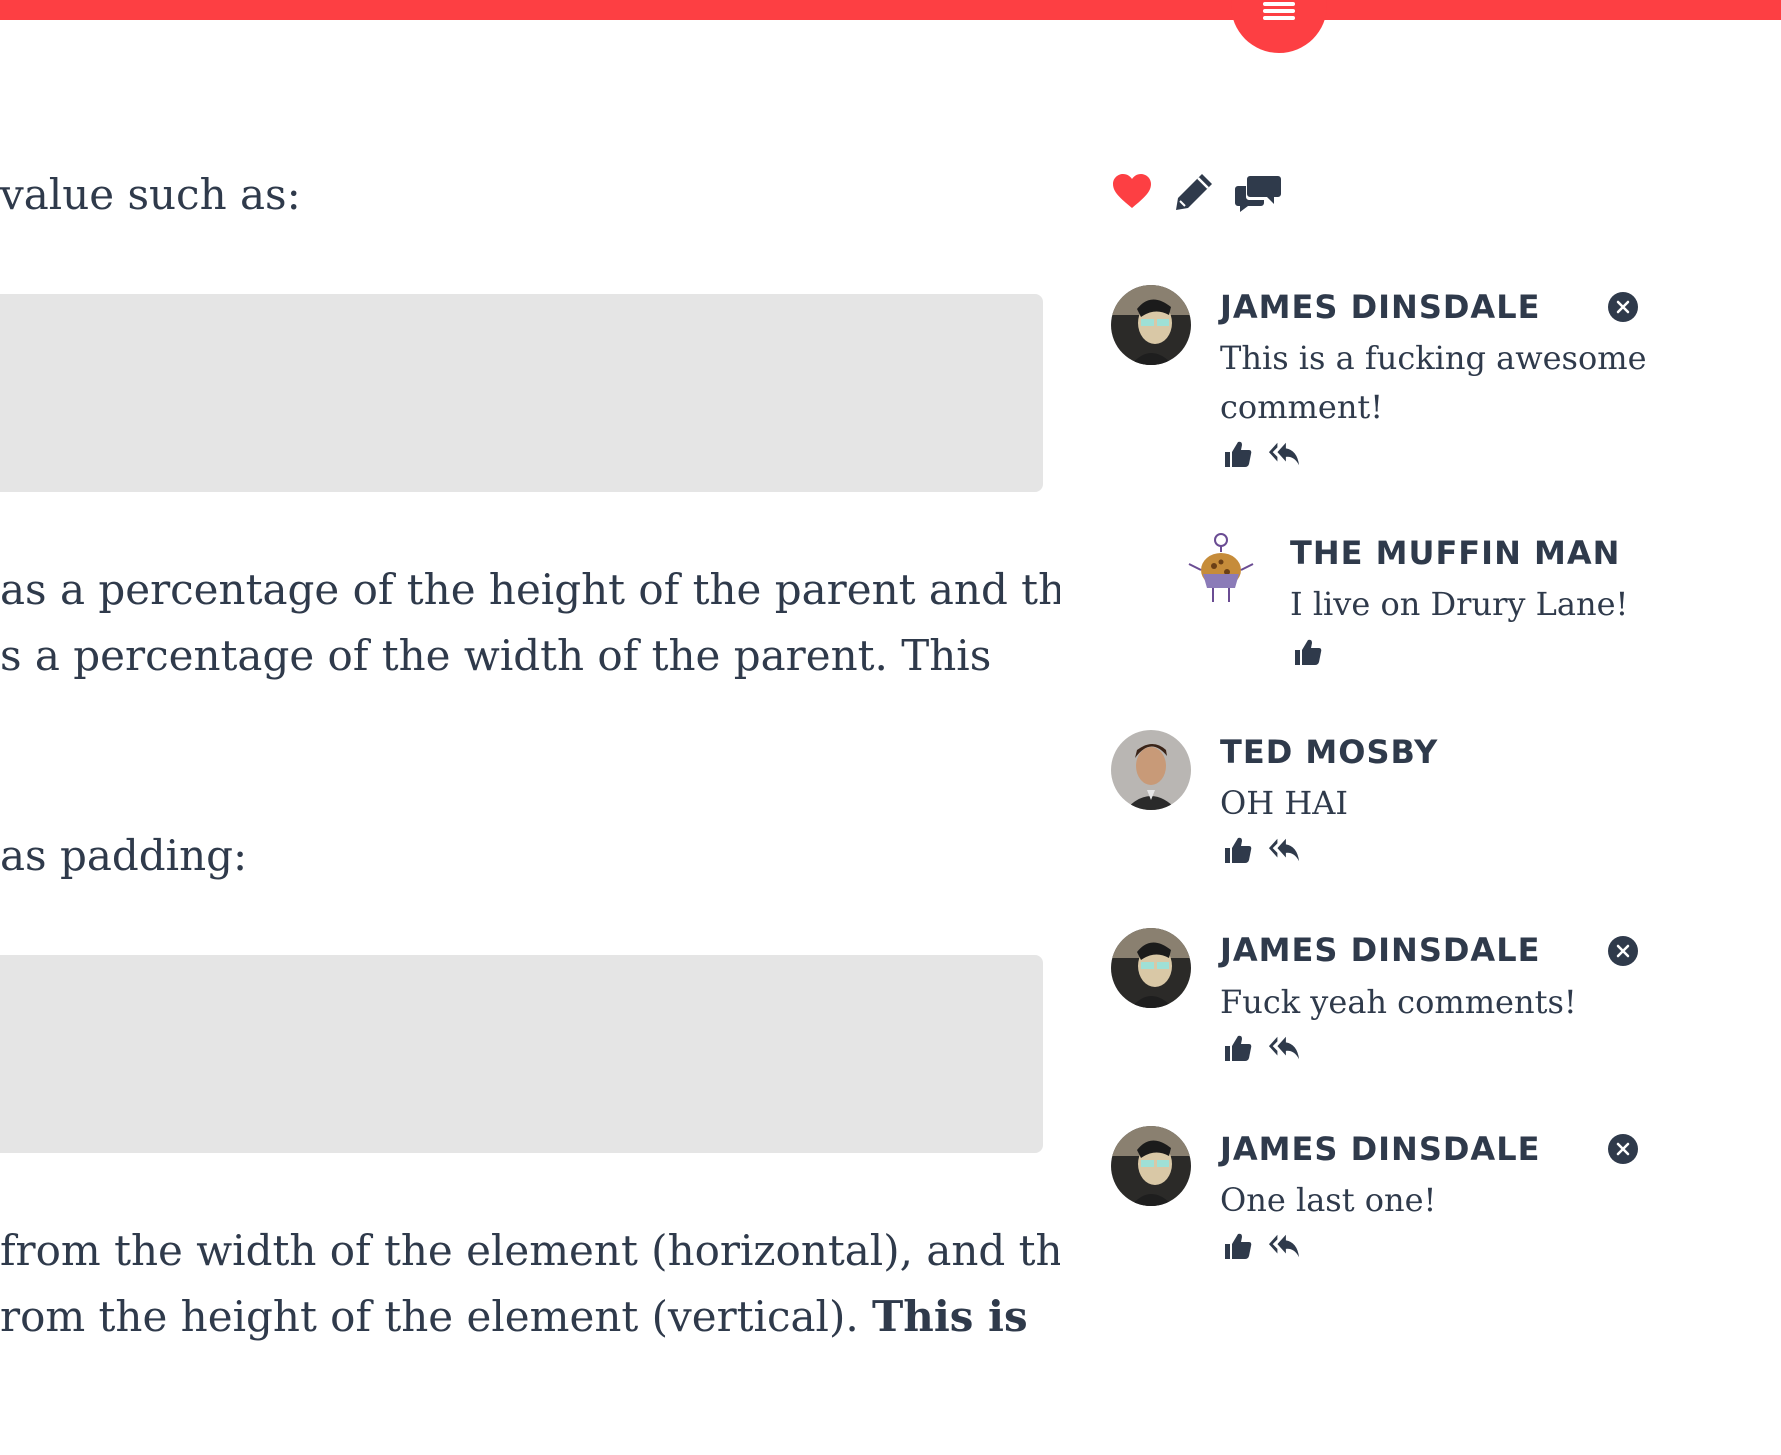 Image resolution: width=1781 pixels, height=1455 pixels. I want to click on heart-icon, so click(1132, 192).